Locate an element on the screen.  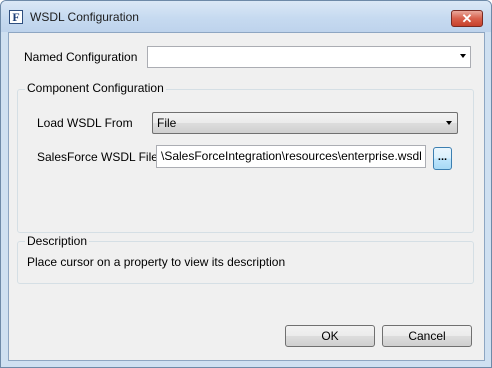
component-configuration-title: Component Configuration is located at coordinates (95, 88).